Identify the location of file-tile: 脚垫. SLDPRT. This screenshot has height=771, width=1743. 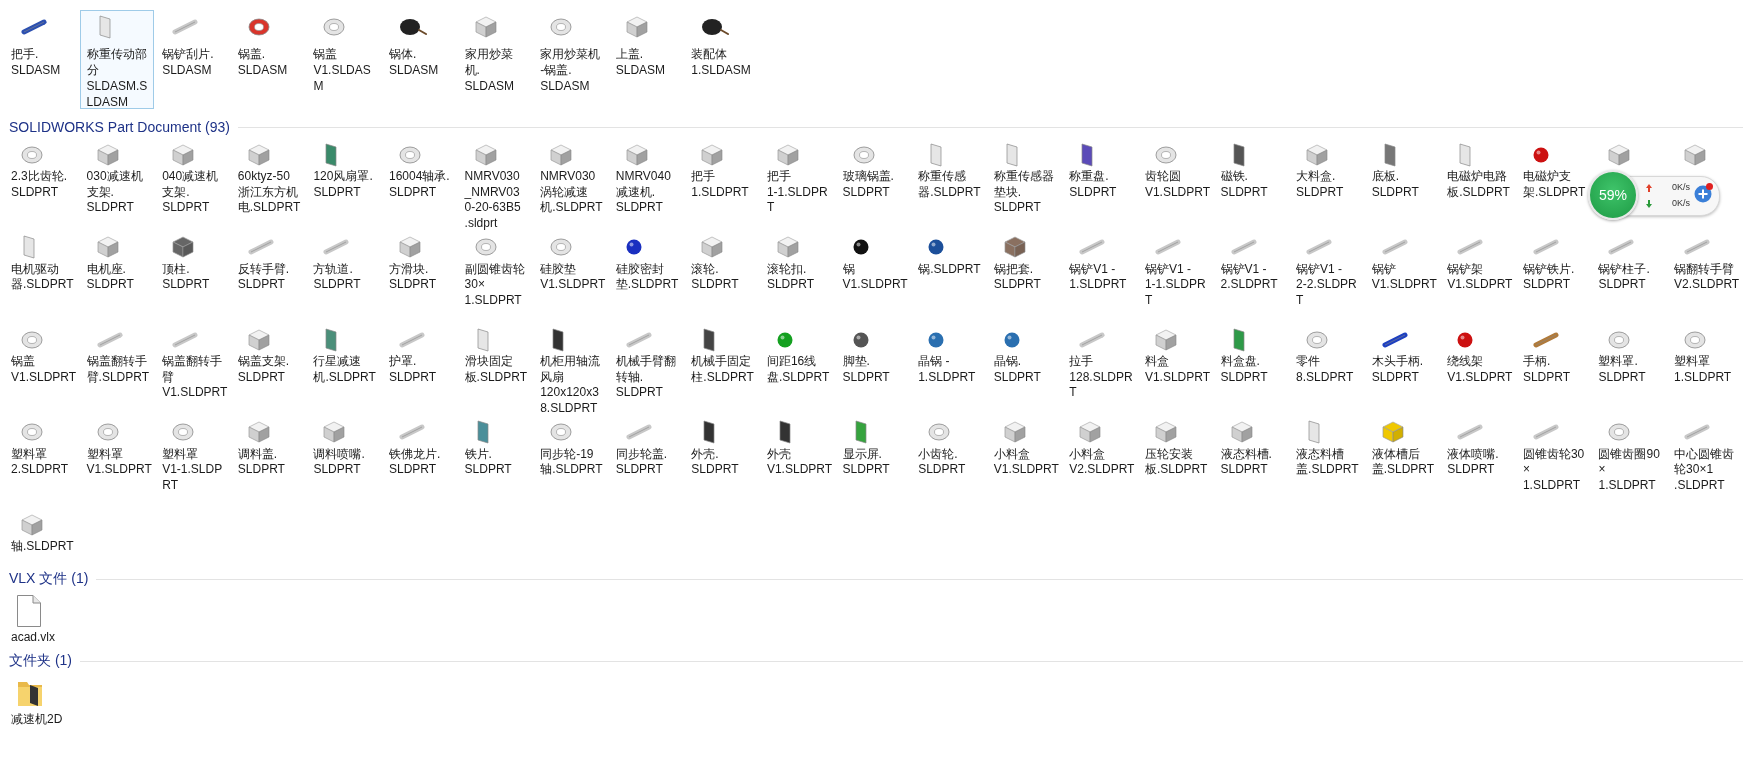
(866, 356).